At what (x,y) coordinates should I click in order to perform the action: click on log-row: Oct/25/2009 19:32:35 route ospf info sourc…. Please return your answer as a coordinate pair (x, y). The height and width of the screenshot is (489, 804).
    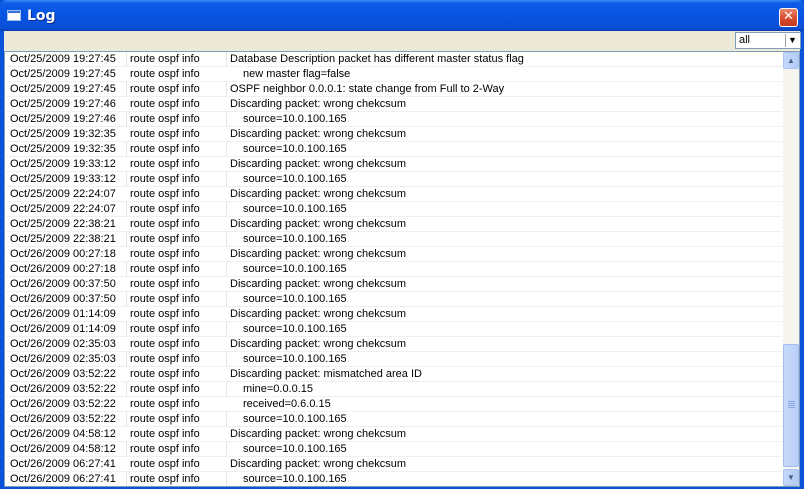
    Looking at the image, I should click on (394, 149).